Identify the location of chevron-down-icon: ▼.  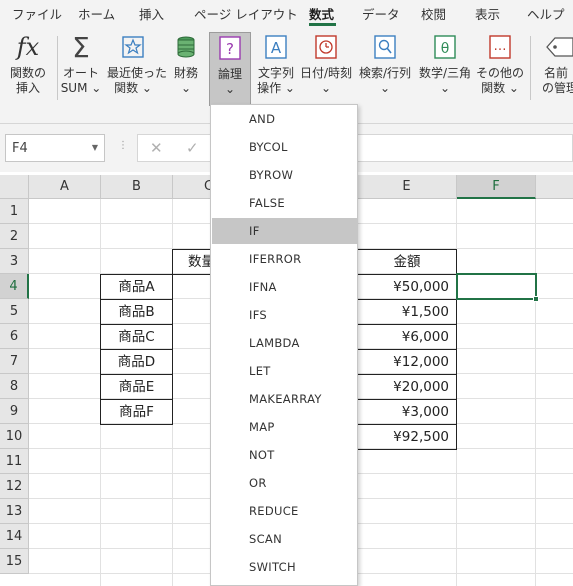
(95, 147).